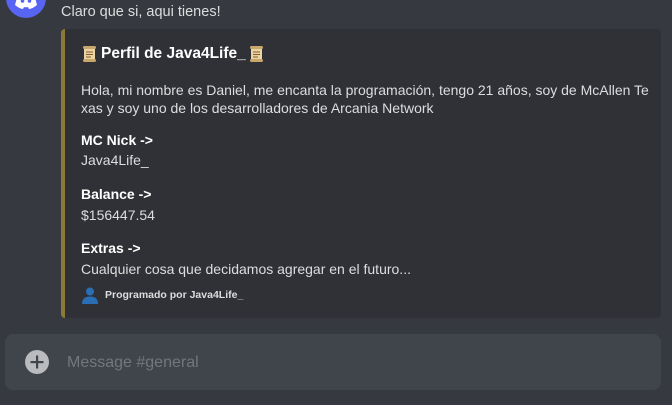  Describe the element at coordinates (26, 4) in the screenshot. I see `discord-logo-icon` at that location.